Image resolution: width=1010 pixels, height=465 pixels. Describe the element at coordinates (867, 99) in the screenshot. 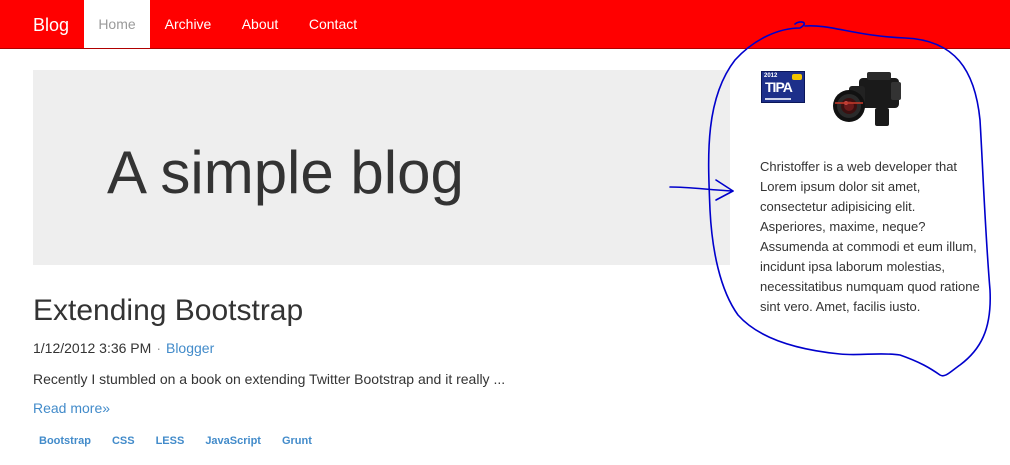

I see `video-camera-image` at that location.